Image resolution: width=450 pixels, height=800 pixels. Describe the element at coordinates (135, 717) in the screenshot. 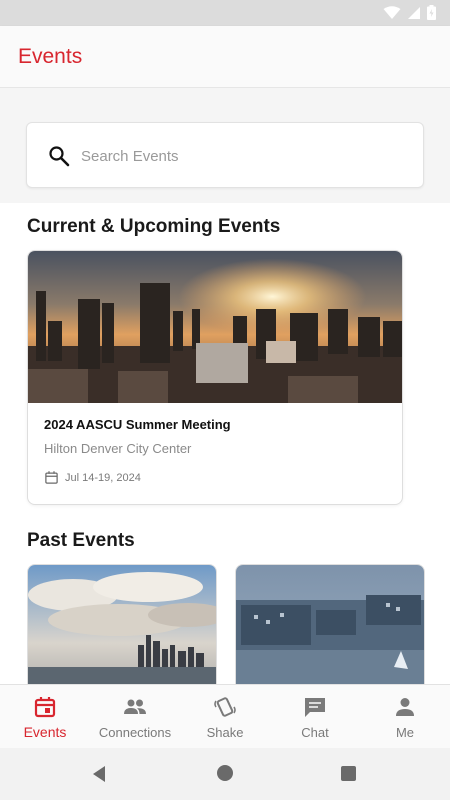

I see `nav-item-connections: Connections` at that location.